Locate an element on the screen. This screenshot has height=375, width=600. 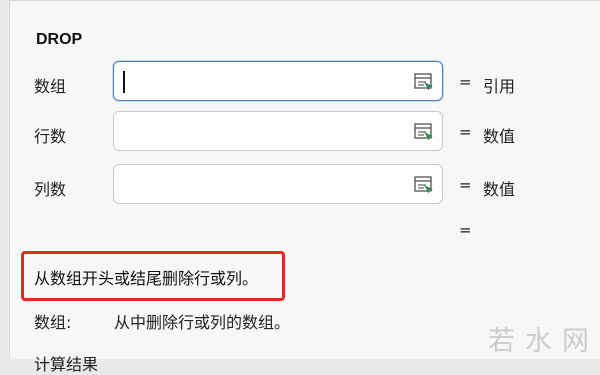
formula-result-equals: = is located at coordinates (465, 230).